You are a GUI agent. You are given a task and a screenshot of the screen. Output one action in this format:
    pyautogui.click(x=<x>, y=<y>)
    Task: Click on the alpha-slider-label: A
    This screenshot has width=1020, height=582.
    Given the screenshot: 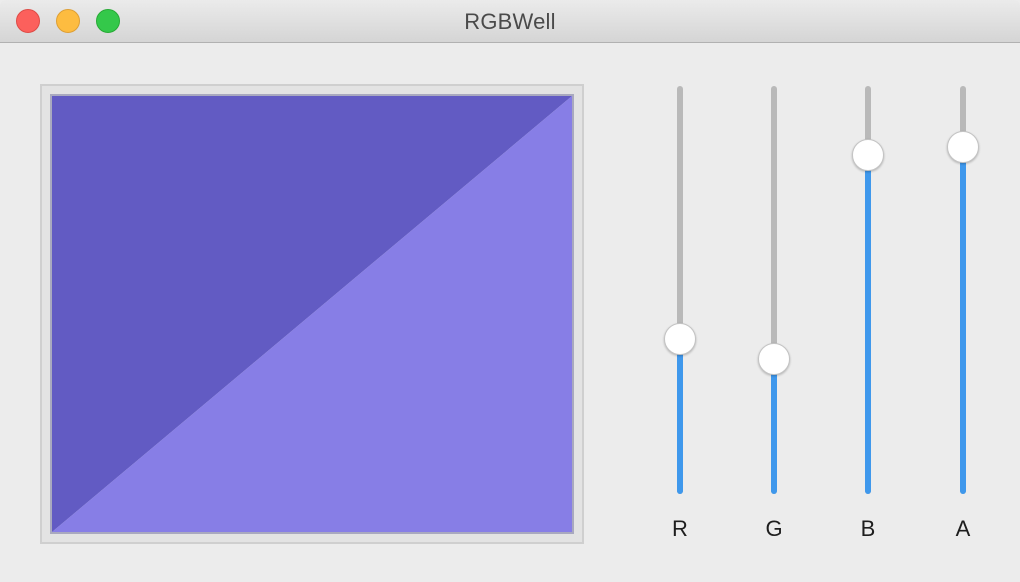 What is the action you would take?
    pyautogui.click(x=963, y=528)
    